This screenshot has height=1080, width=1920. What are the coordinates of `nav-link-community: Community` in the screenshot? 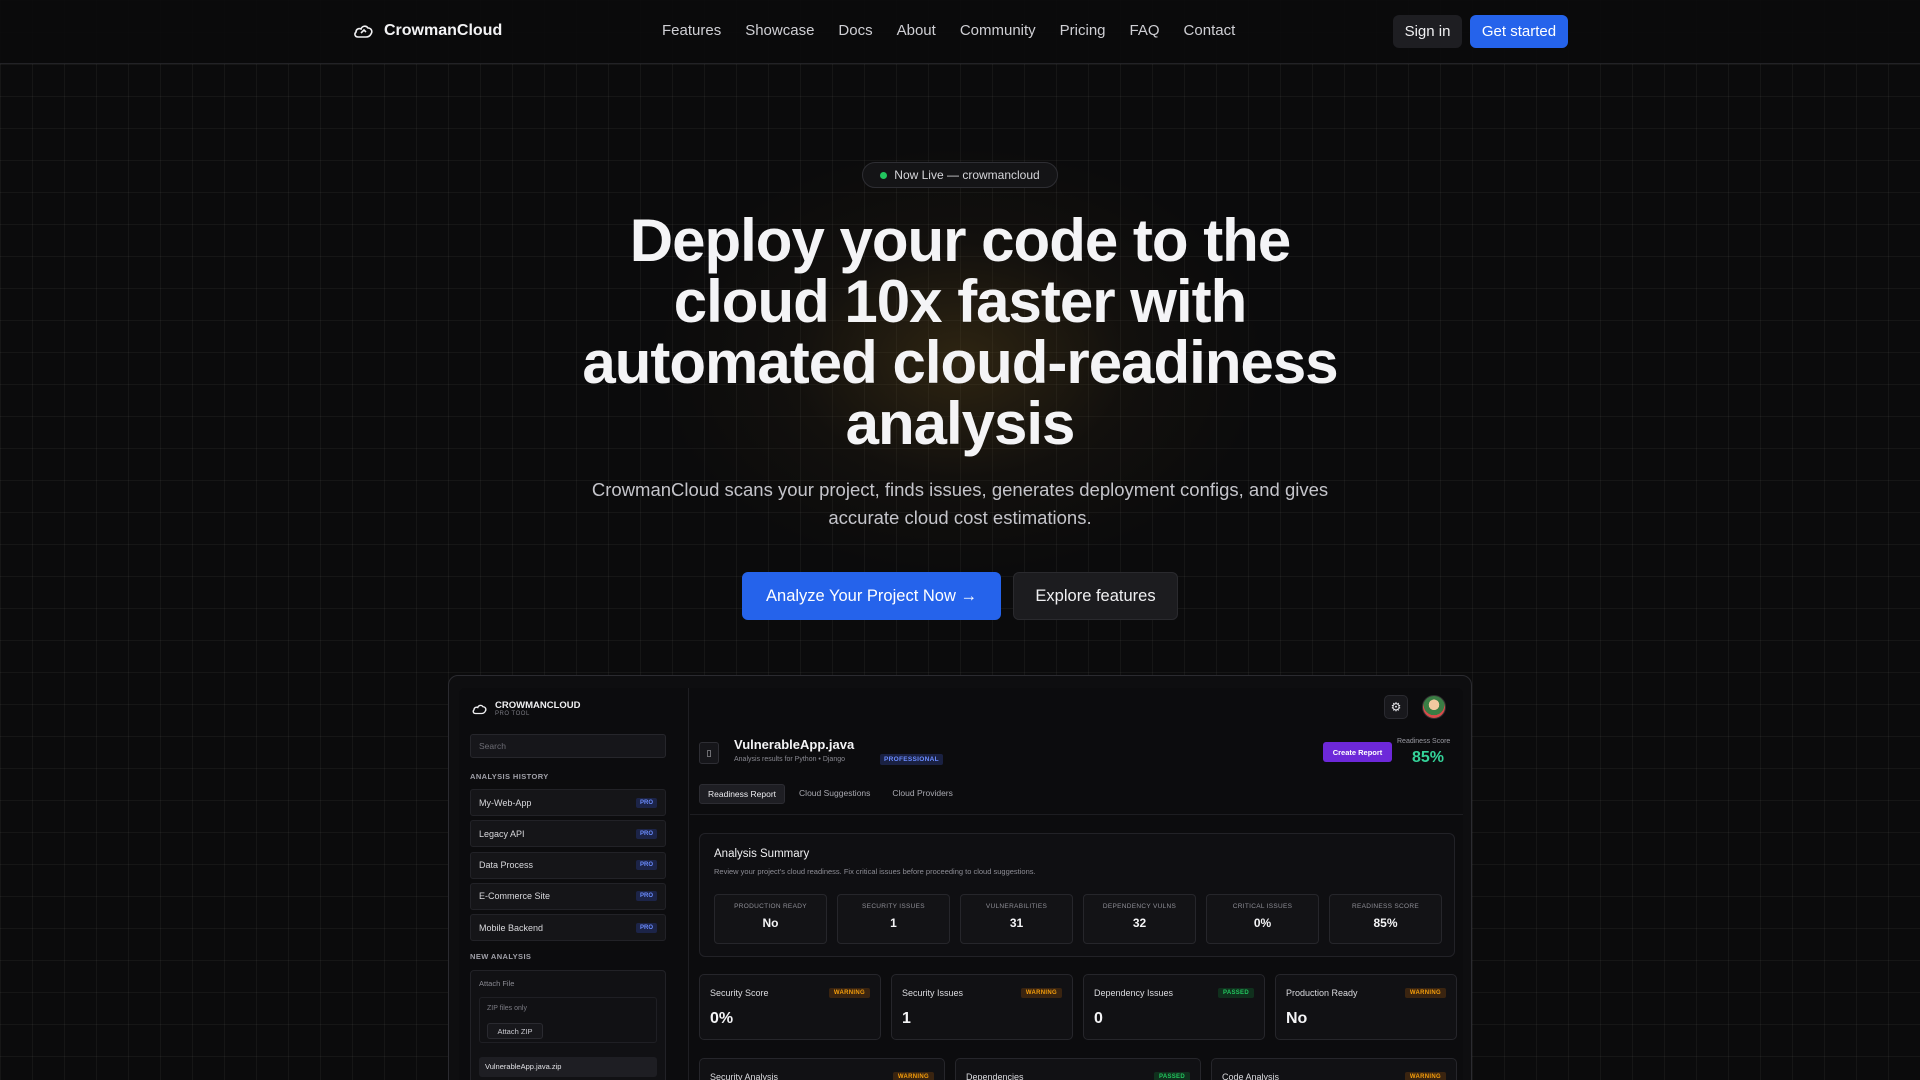 It's located at (998, 30).